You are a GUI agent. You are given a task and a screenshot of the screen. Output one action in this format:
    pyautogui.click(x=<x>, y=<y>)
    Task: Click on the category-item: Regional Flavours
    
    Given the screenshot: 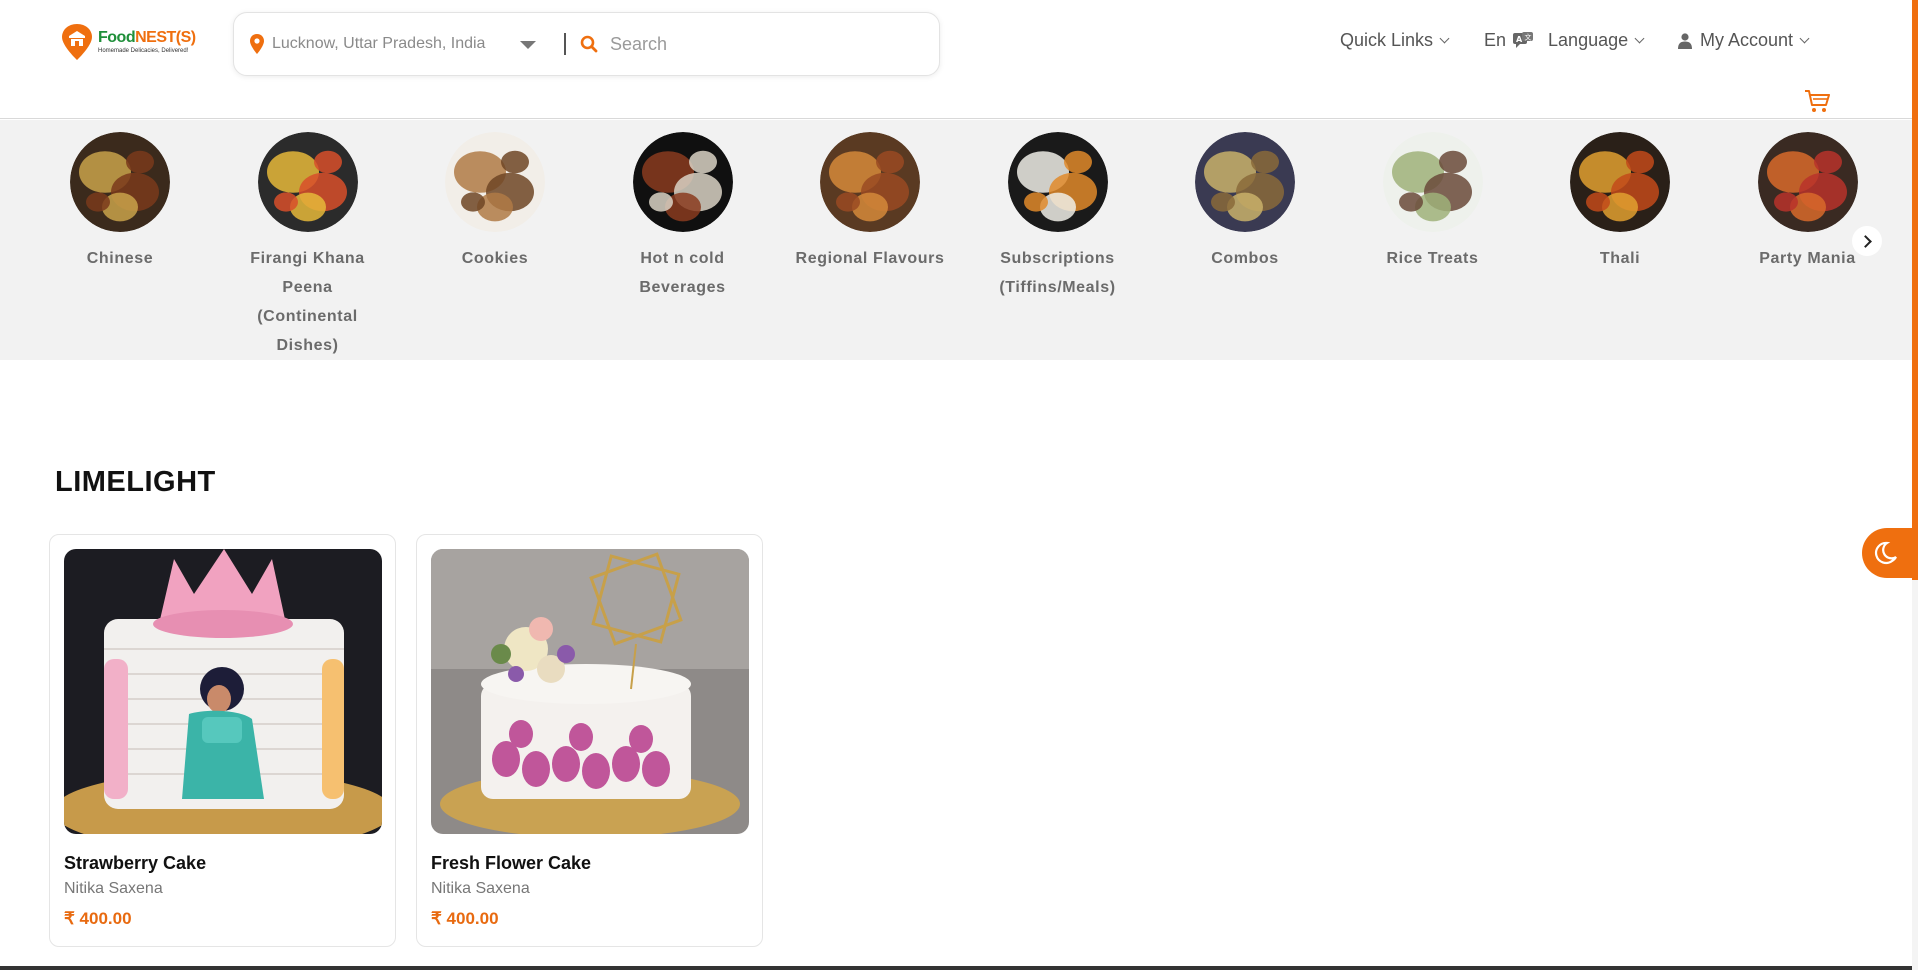 What is the action you would take?
    pyautogui.click(x=870, y=202)
    